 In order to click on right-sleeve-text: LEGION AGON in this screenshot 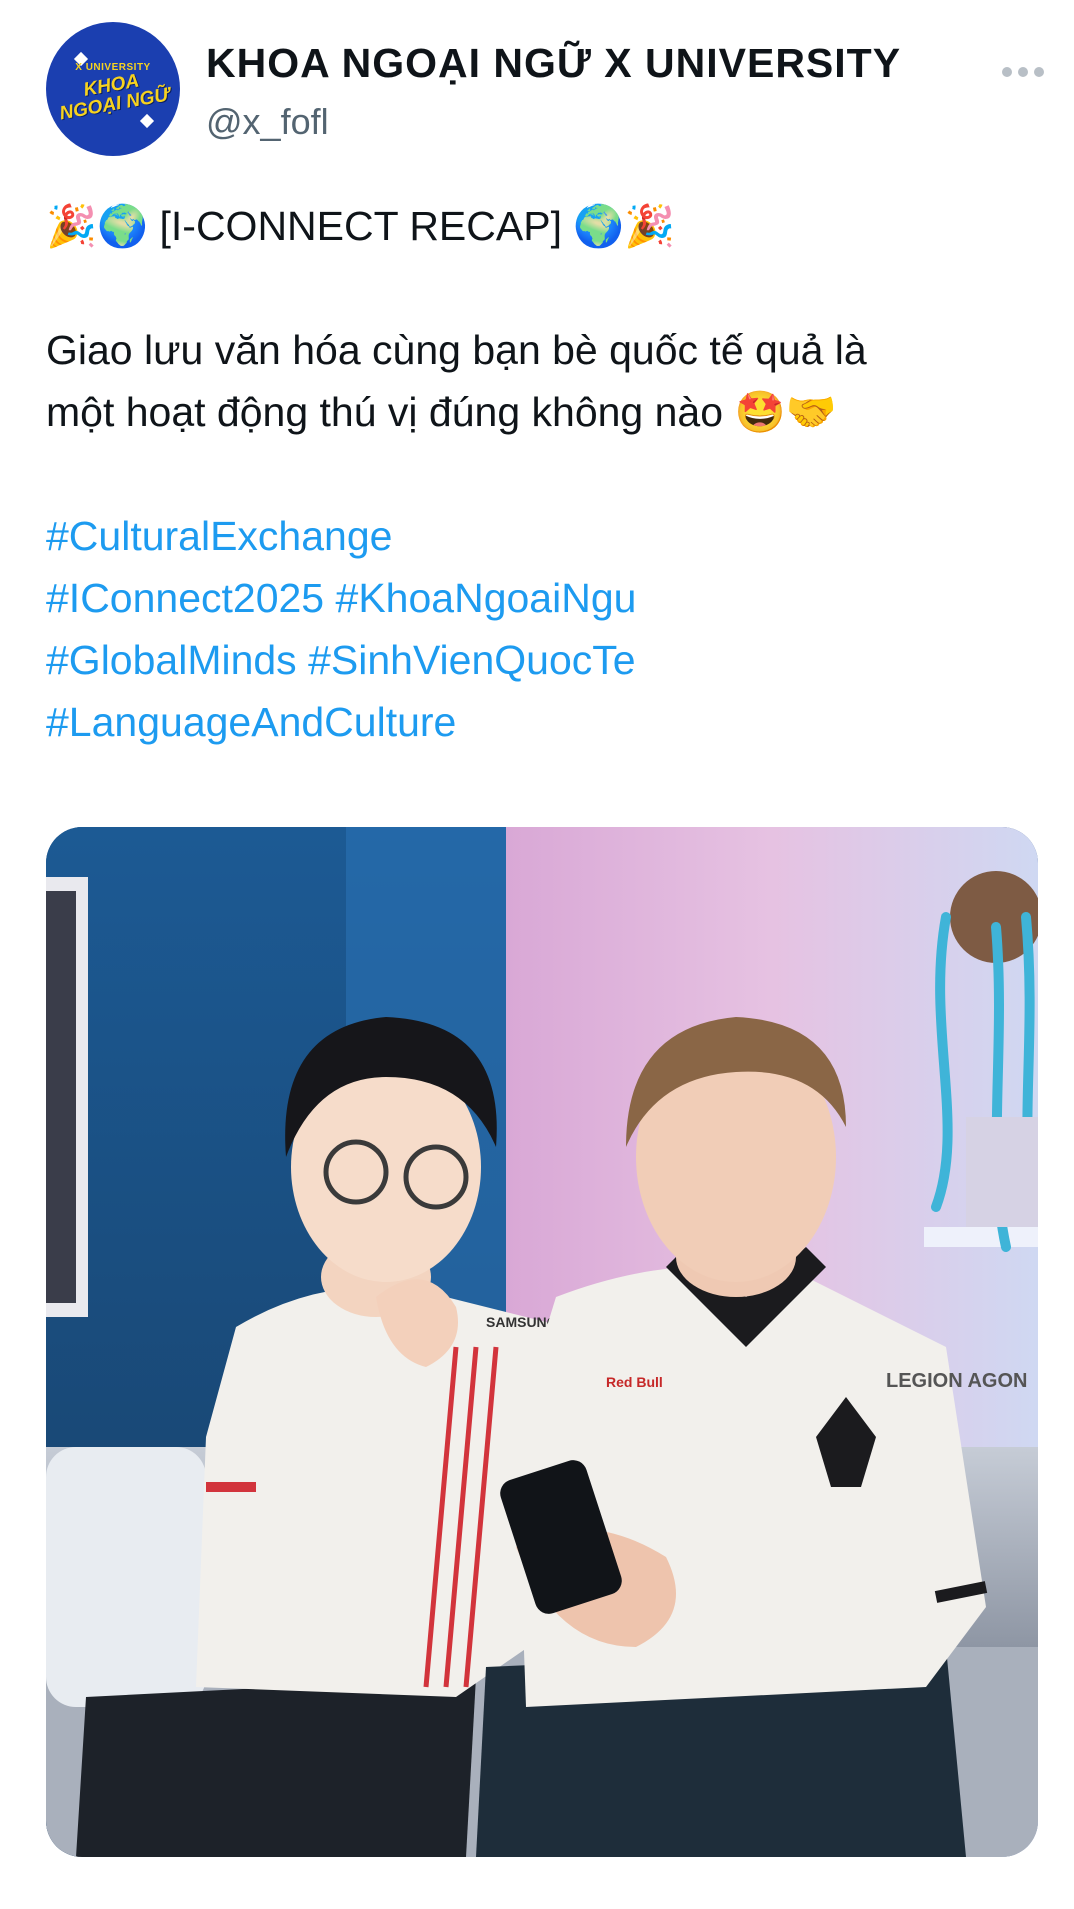, I will do `click(956, 1381)`.